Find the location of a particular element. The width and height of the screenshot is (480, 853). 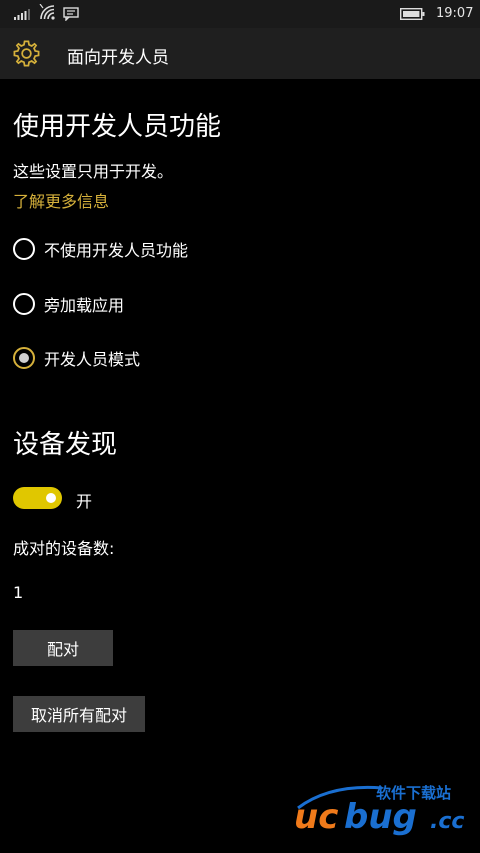

page-title: 面向开发人员 is located at coordinates (118, 58).